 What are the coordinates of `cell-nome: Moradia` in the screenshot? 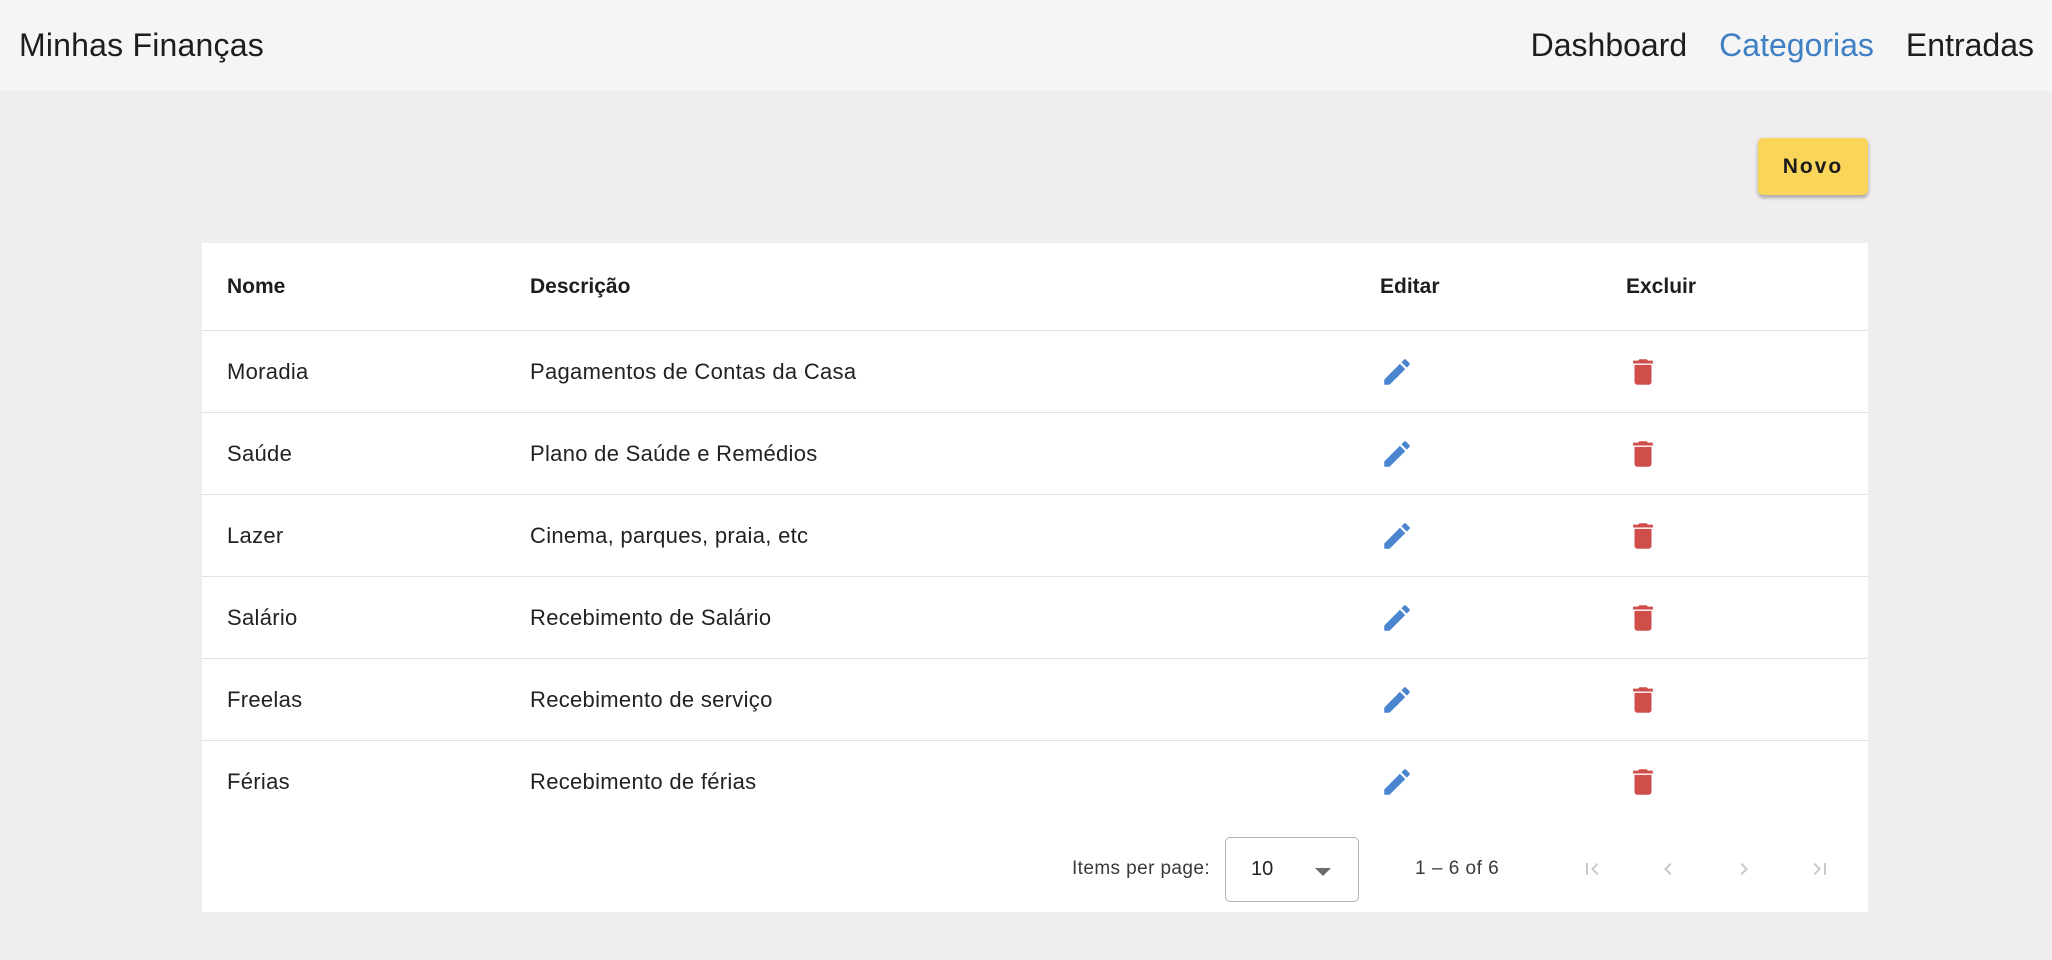 It's located at (268, 371).